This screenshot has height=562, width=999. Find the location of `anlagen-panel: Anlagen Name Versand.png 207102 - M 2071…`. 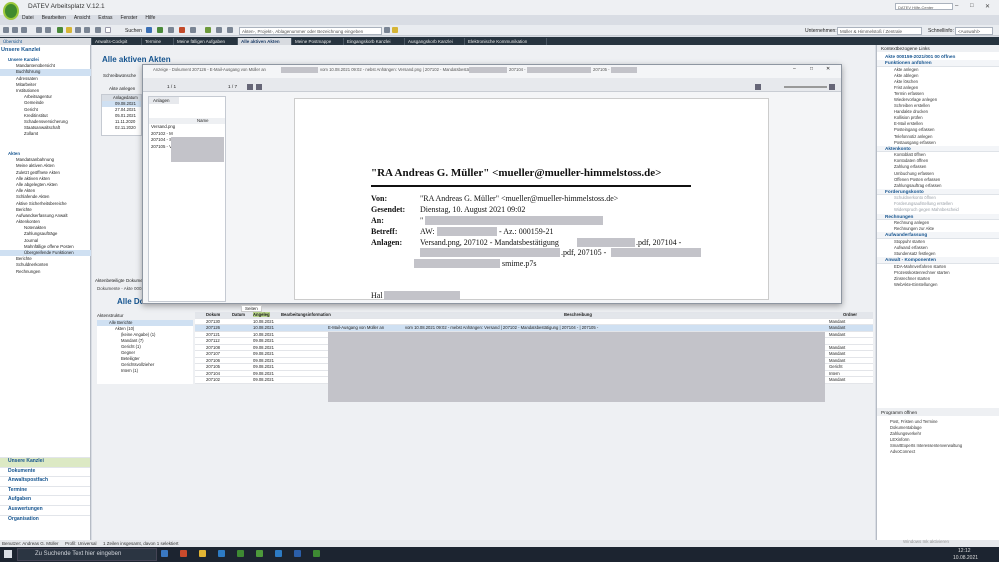

anlagen-panel: Anlagen Name Versand.png 207102 - M 2071… is located at coordinates (187, 199).